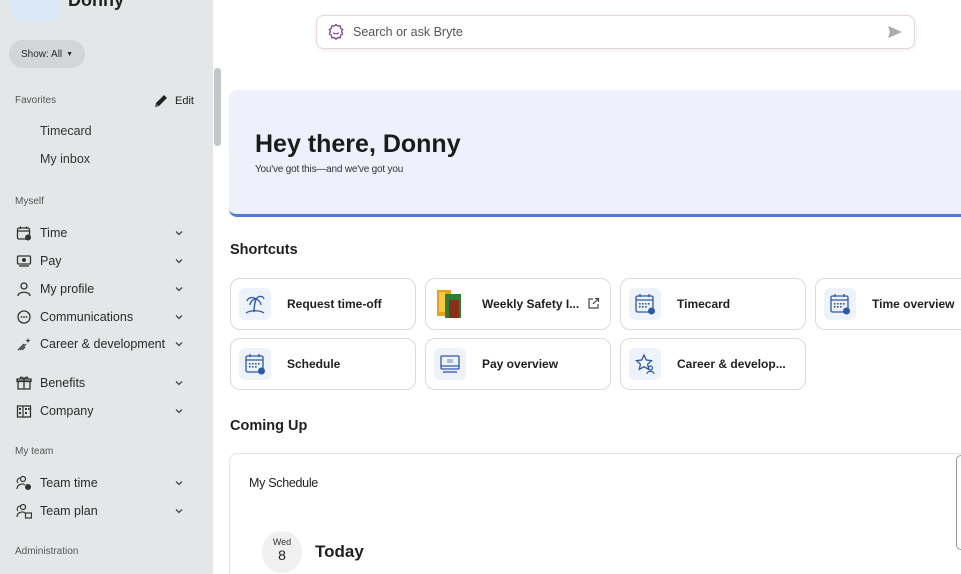  I want to click on my-schedule-title: My Schedule, so click(283, 483).